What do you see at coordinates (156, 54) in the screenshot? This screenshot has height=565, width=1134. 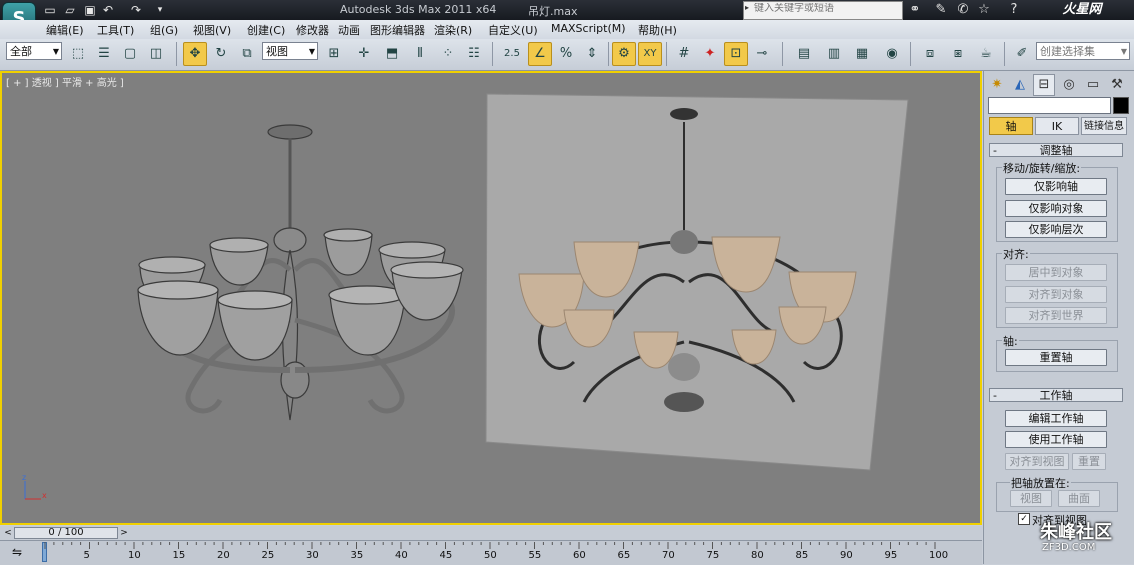 I see `window-crossing-icon: ◫` at bounding box center [156, 54].